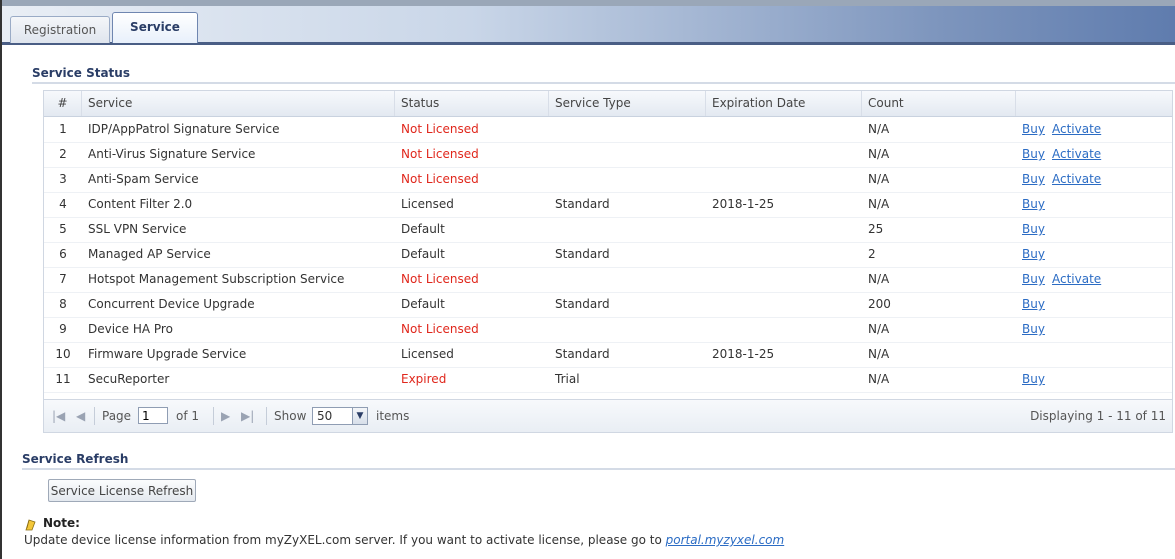 The height and width of the screenshot is (559, 1175). What do you see at coordinates (225, 416) in the screenshot?
I see `next-page-icon: ▶` at bounding box center [225, 416].